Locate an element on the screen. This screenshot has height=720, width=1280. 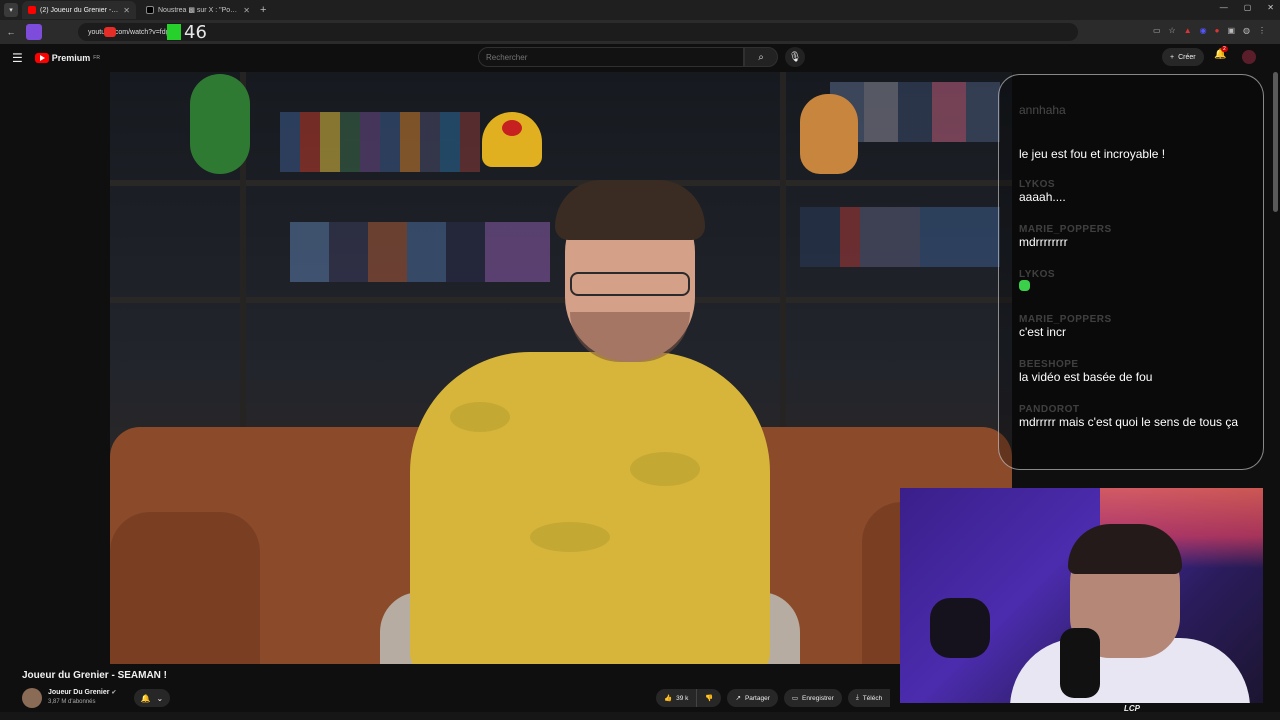
bottom-strip is located at coordinates (640, 716).